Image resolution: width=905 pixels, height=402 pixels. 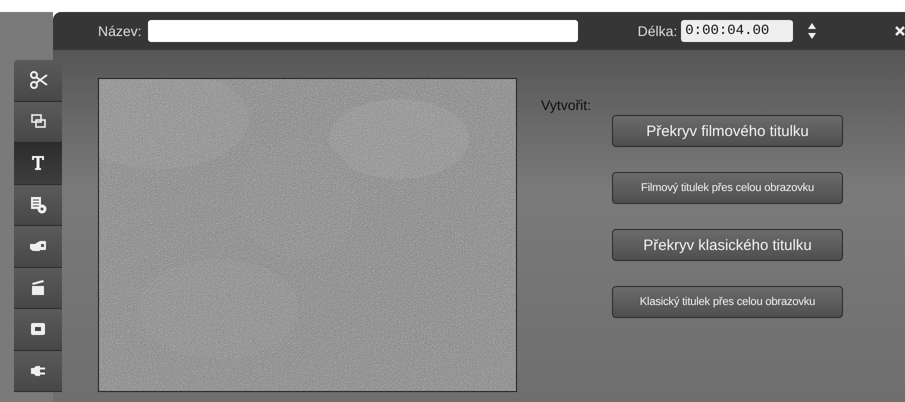 I want to click on spinner-icon, so click(x=812, y=31).